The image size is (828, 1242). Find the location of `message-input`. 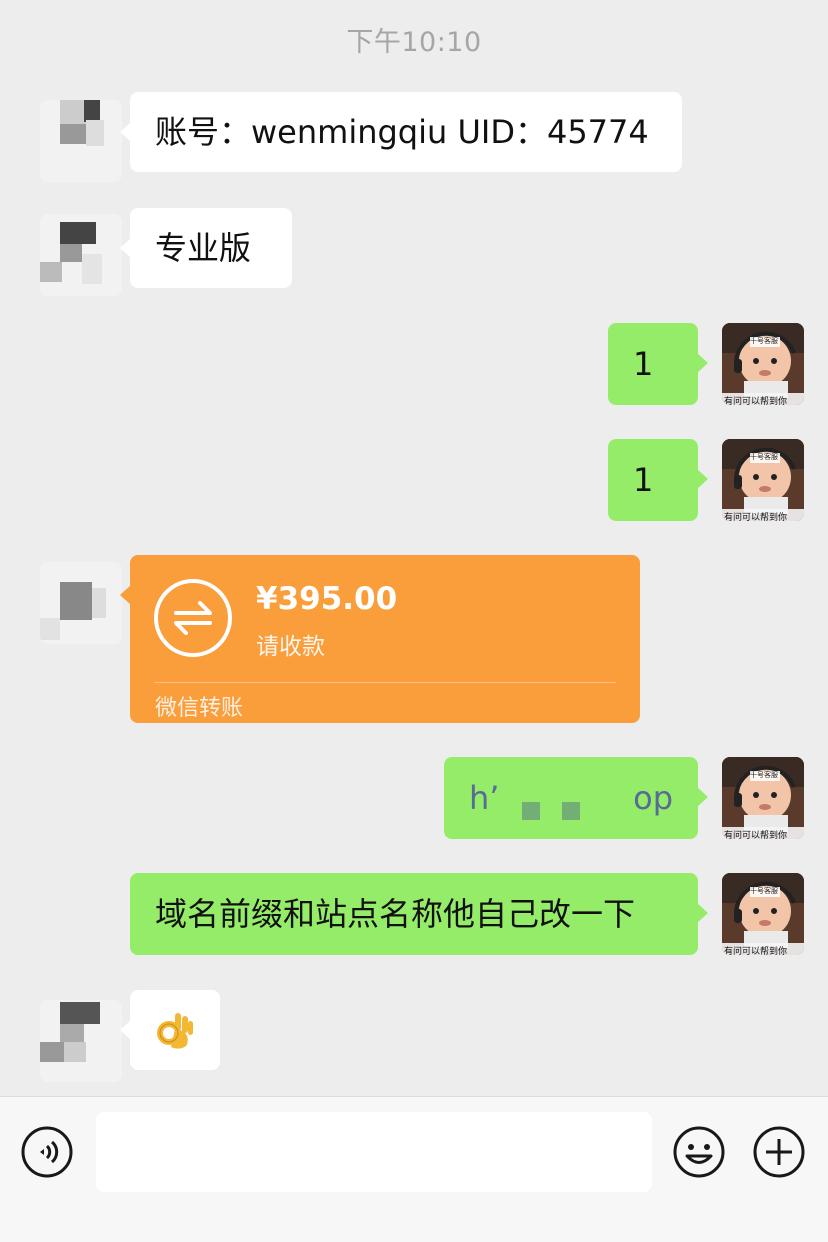

message-input is located at coordinates (374, 1152).